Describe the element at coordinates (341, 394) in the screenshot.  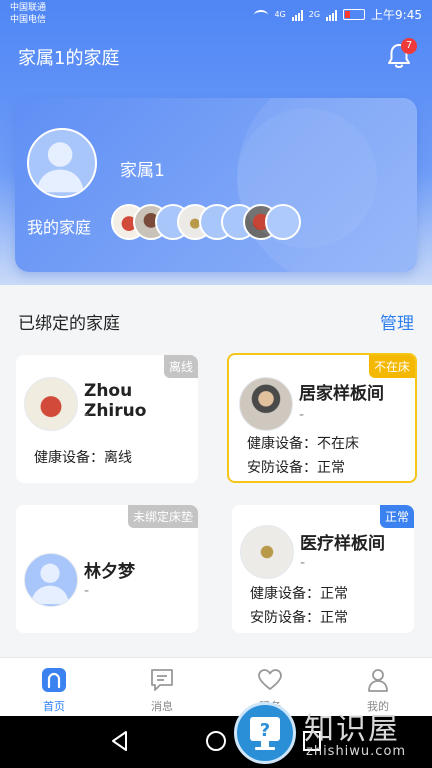
I see `family-name: 居家样板间` at that location.